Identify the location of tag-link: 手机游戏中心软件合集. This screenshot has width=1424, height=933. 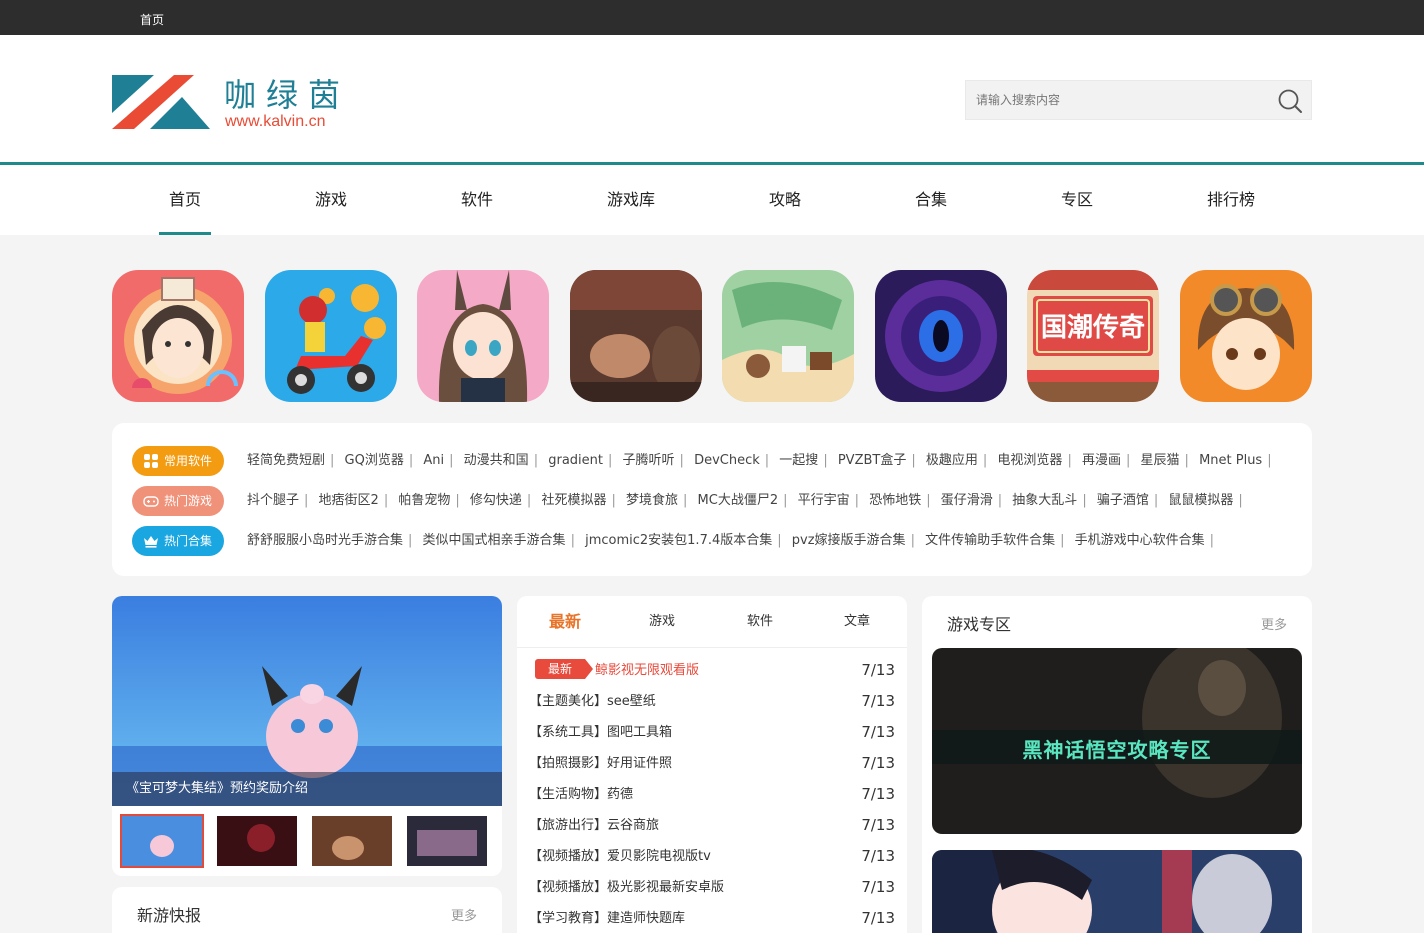
(1140, 540).